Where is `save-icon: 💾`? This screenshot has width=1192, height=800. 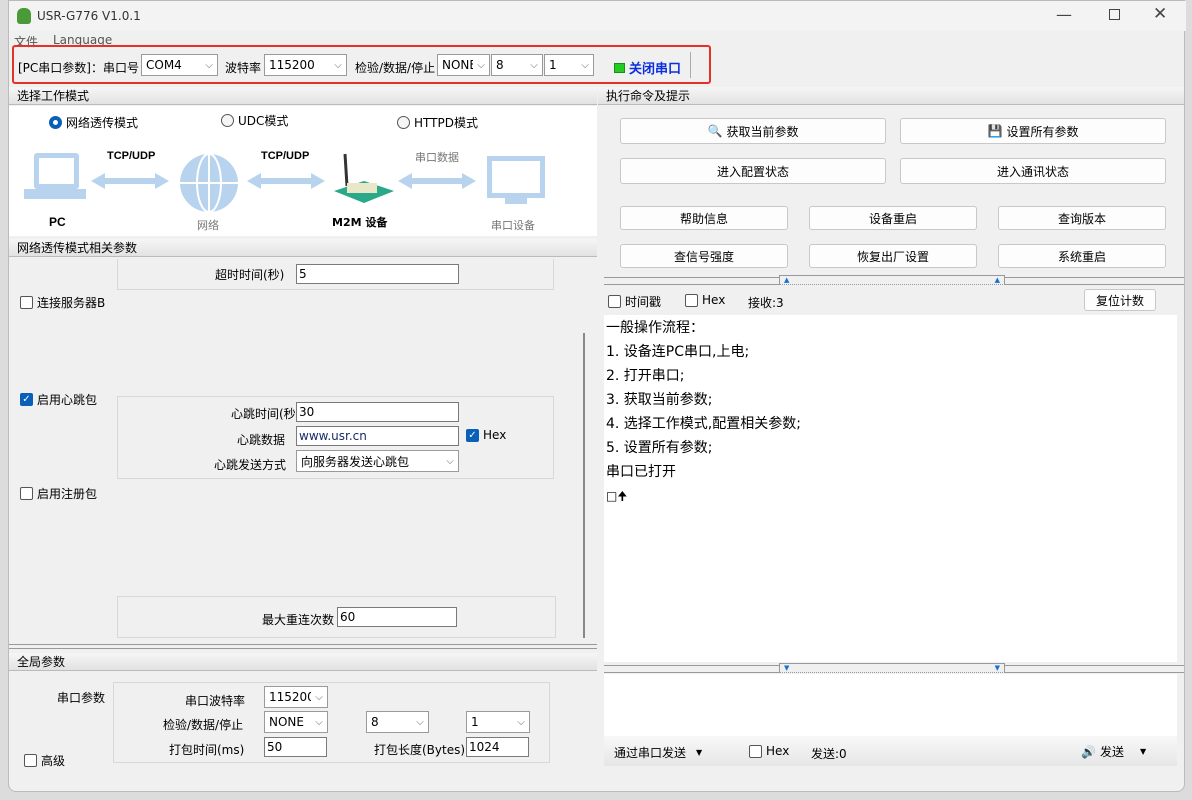 save-icon: 💾 is located at coordinates (995, 131).